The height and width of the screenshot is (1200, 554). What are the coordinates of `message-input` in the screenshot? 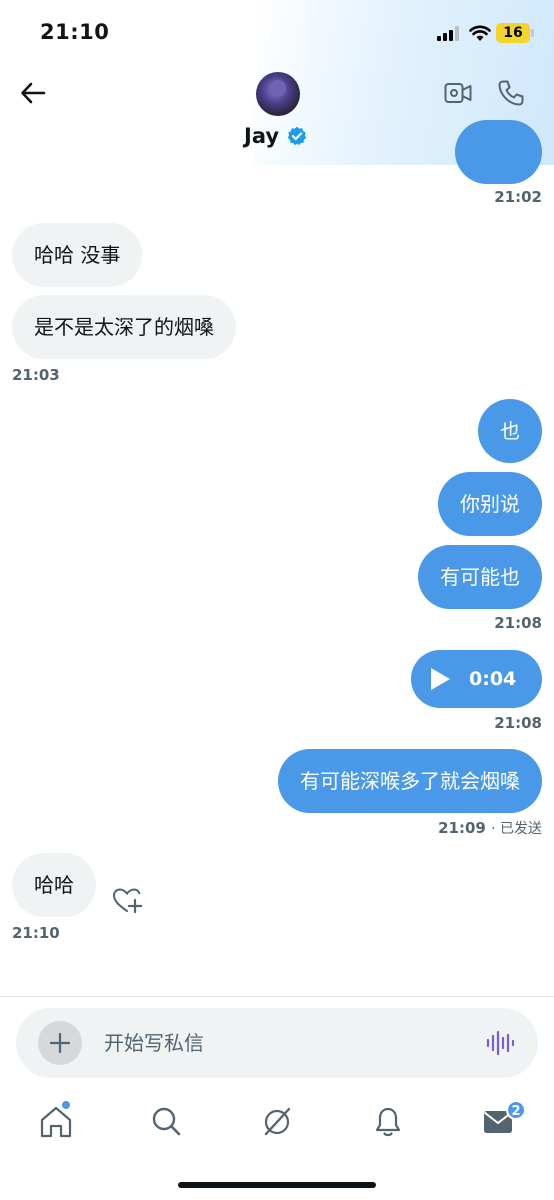 It's located at (284, 1043).